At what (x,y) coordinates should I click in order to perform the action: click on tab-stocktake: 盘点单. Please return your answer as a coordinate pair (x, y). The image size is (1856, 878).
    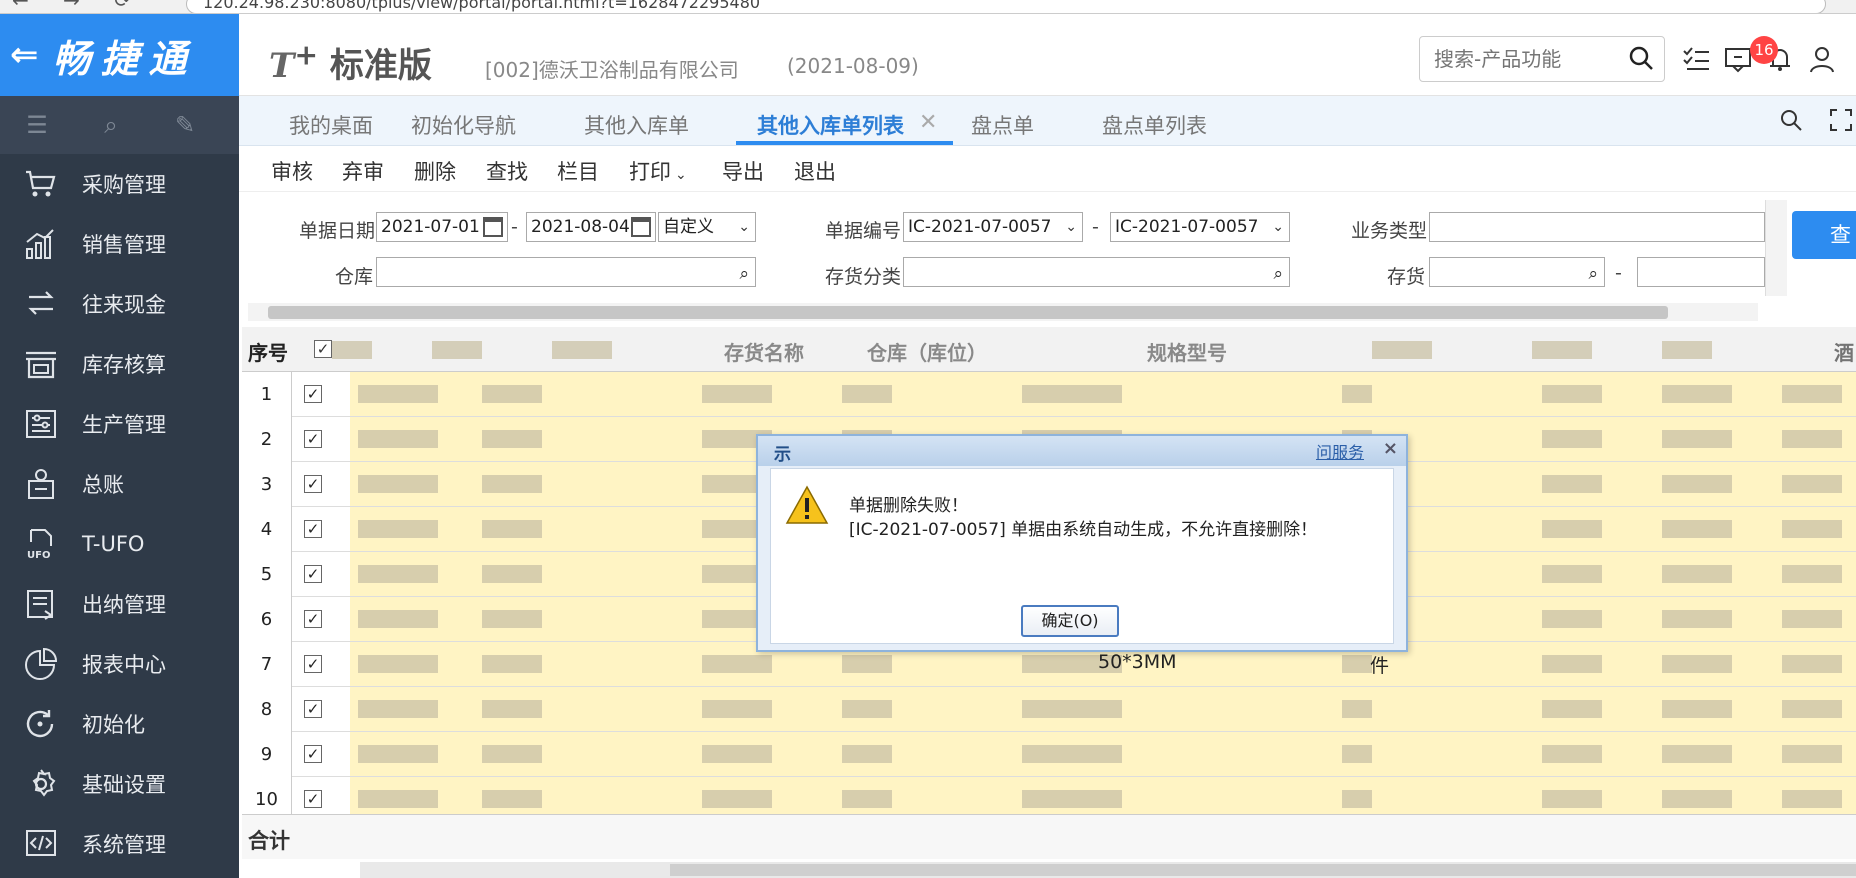
    Looking at the image, I should click on (1002, 125).